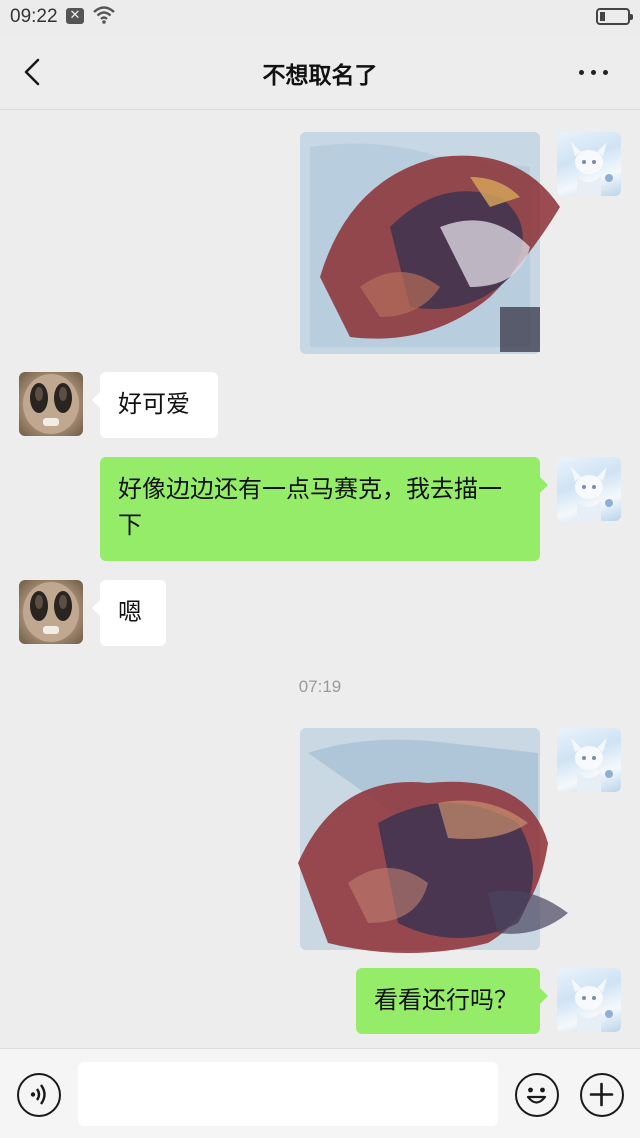 The height and width of the screenshot is (1138, 640). What do you see at coordinates (602, 16) in the screenshot?
I see `battery-fill` at bounding box center [602, 16].